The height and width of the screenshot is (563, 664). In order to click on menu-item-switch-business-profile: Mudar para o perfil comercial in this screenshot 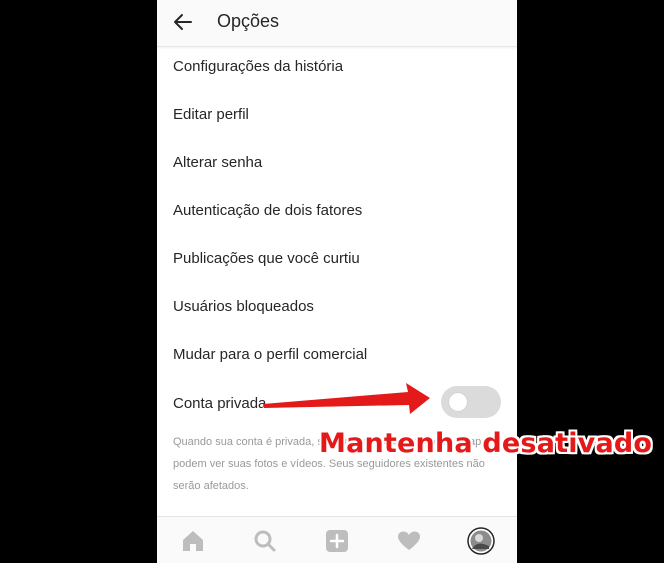, I will do `click(270, 354)`.